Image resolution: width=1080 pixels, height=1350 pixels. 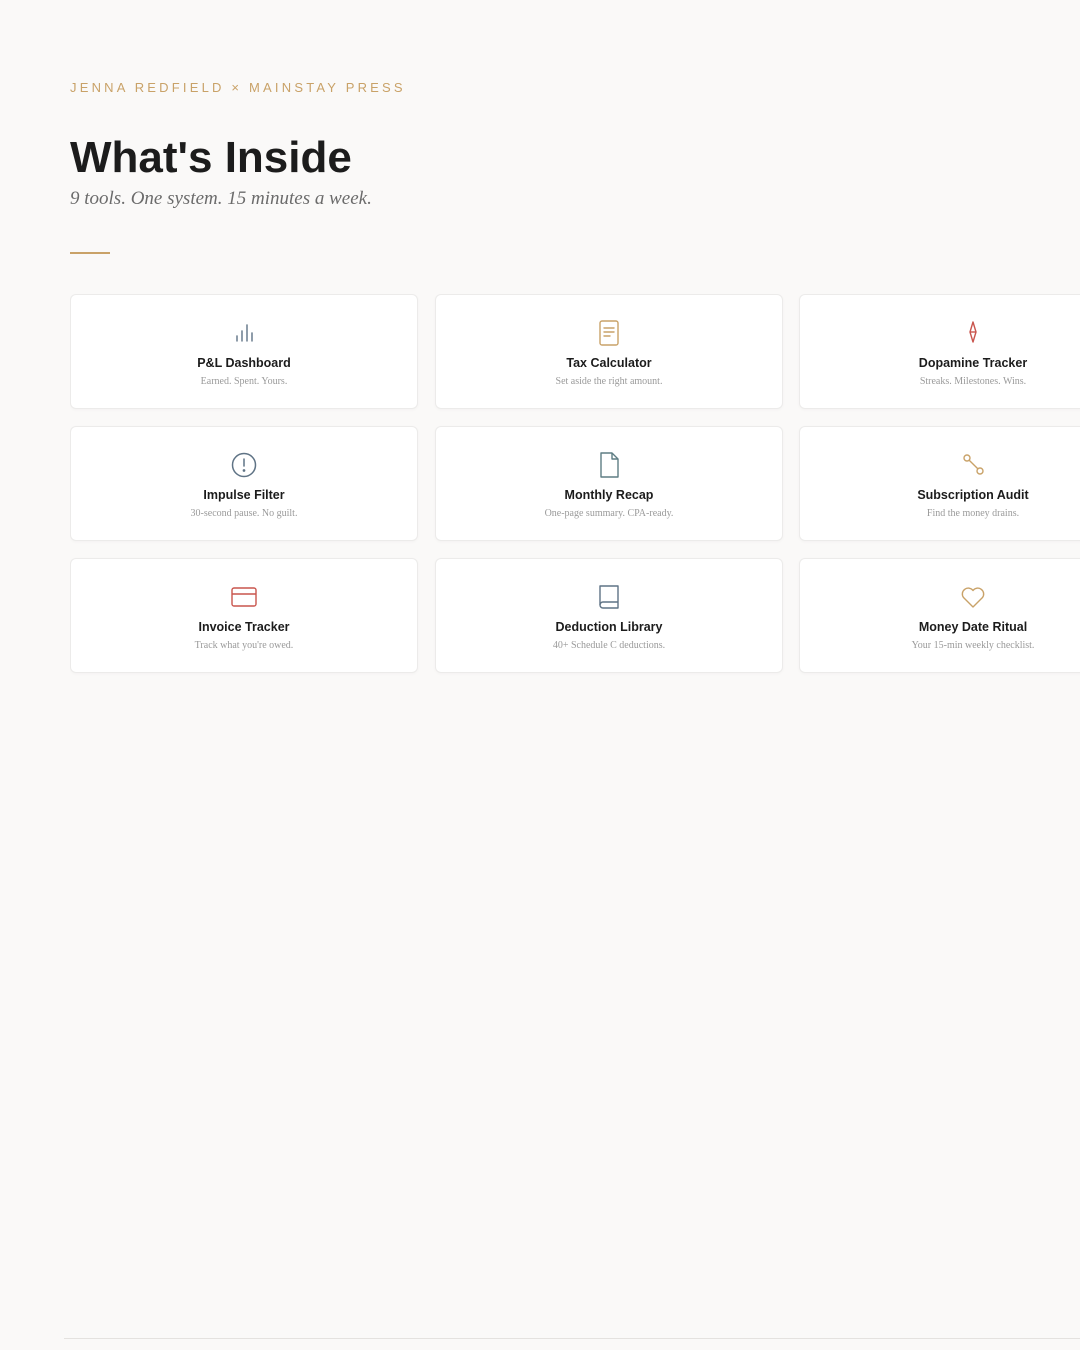 What do you see at coordinates (609, 381) in the screenshot?
I see `tool-description: Set aside the right amount.` at bounding box center [609, 381].